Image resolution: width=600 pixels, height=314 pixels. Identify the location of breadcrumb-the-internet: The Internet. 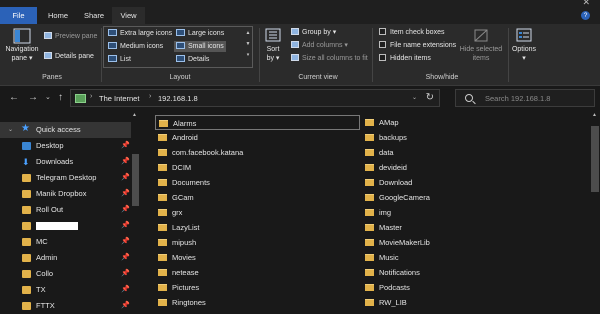
(119, 98).